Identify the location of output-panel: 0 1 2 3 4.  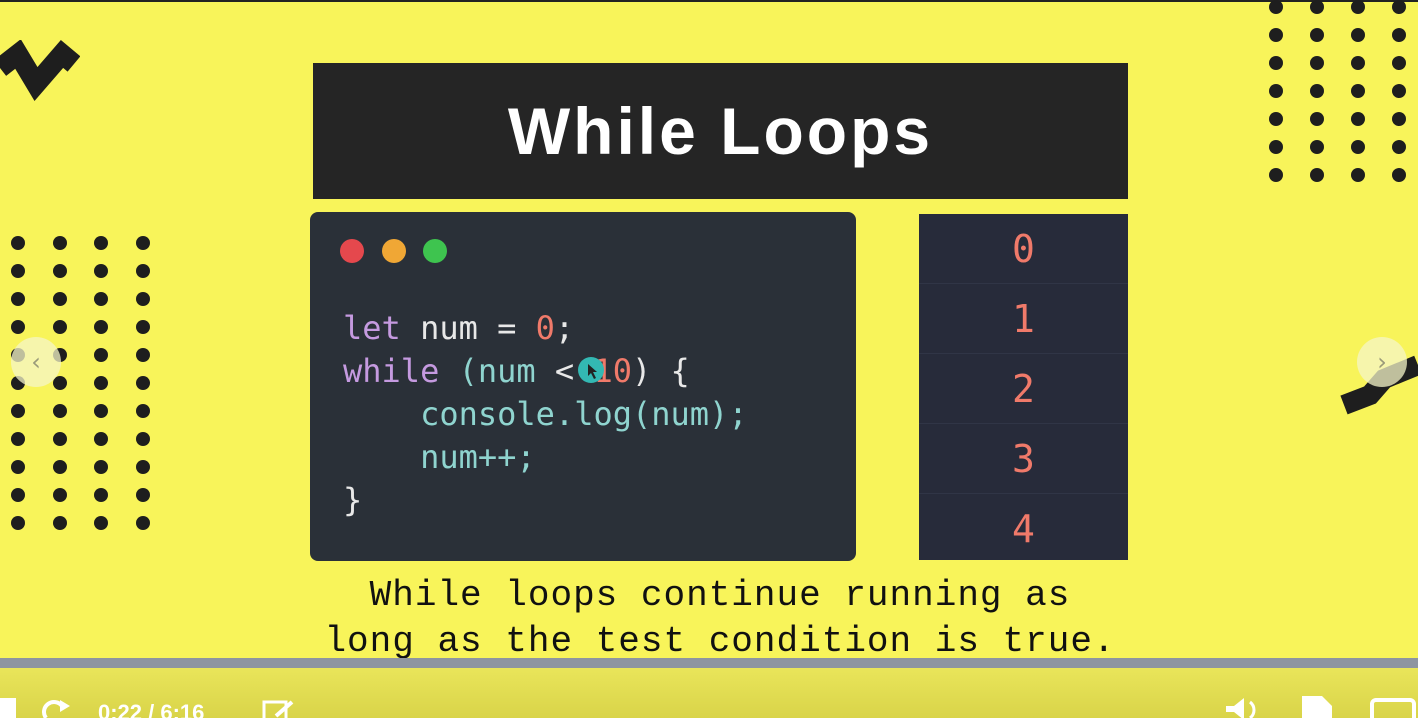
(1023, 387).